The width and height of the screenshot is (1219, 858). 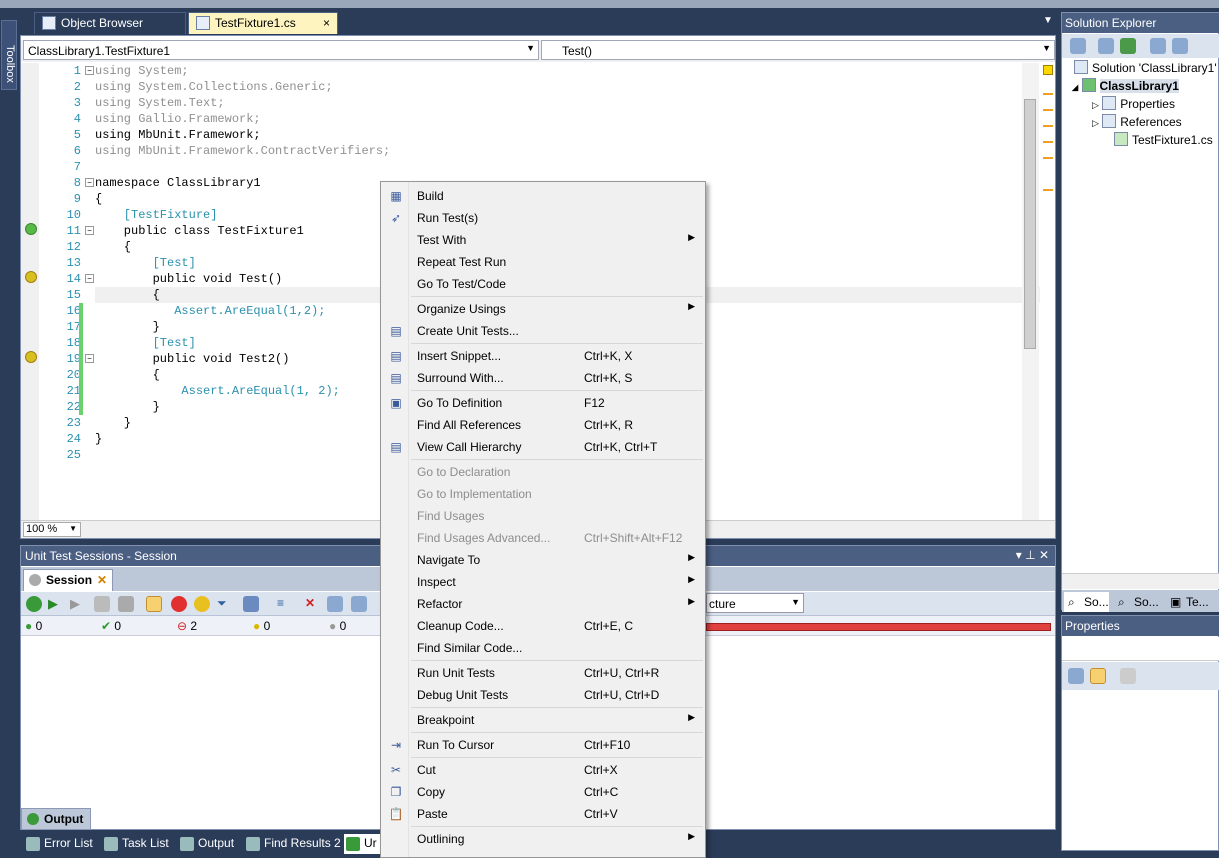 What do you see at coordinates (568, 167) in the screenshot?
I see `code-line` at bounding box center [568, 167].